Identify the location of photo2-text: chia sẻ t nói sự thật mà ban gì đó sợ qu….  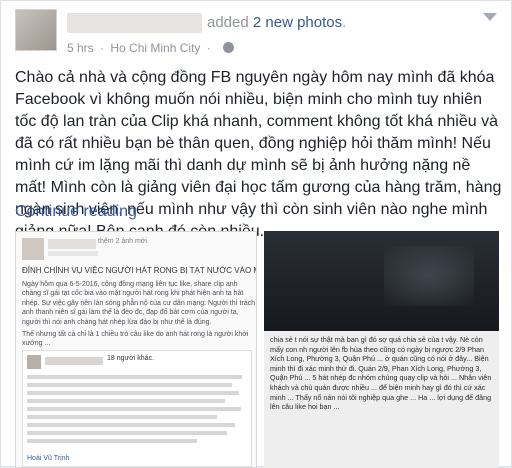
(382, 373).